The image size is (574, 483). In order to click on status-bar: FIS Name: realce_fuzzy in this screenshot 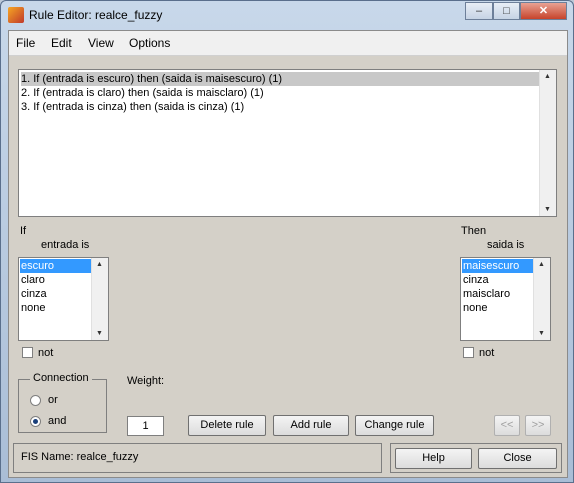, I will do `click(197, 458)`.